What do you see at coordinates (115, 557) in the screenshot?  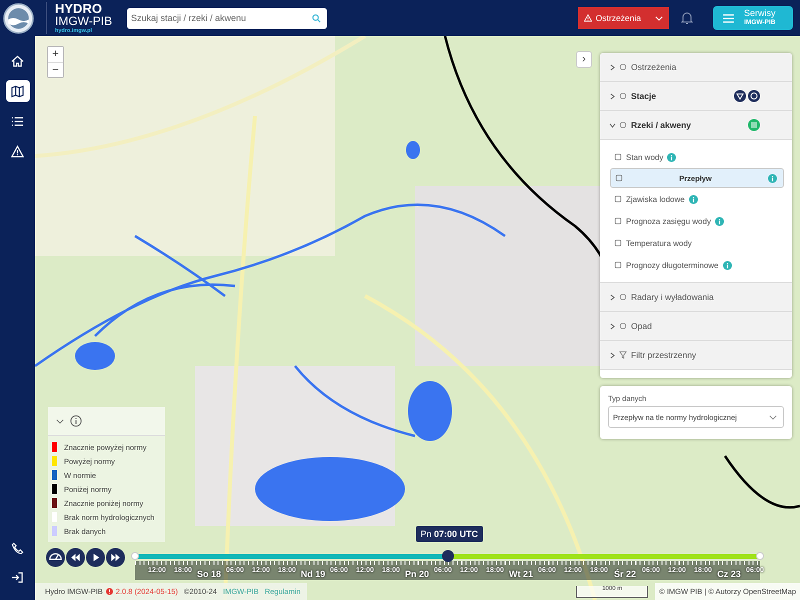 I see `fast-forward-icon` at bounding box center [115, 557].